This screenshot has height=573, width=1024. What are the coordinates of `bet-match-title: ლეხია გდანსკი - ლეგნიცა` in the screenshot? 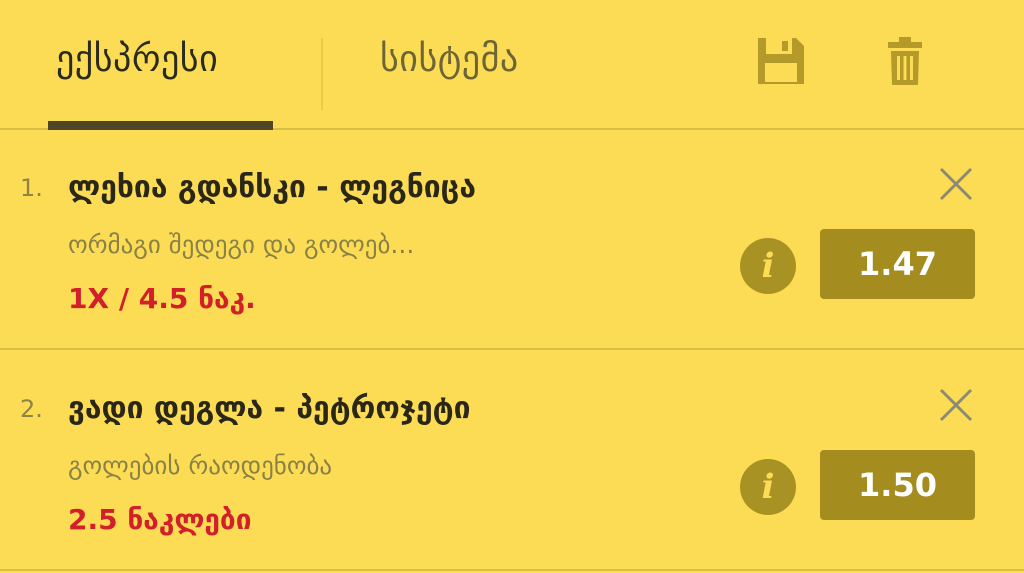 It's located at (272, 187).